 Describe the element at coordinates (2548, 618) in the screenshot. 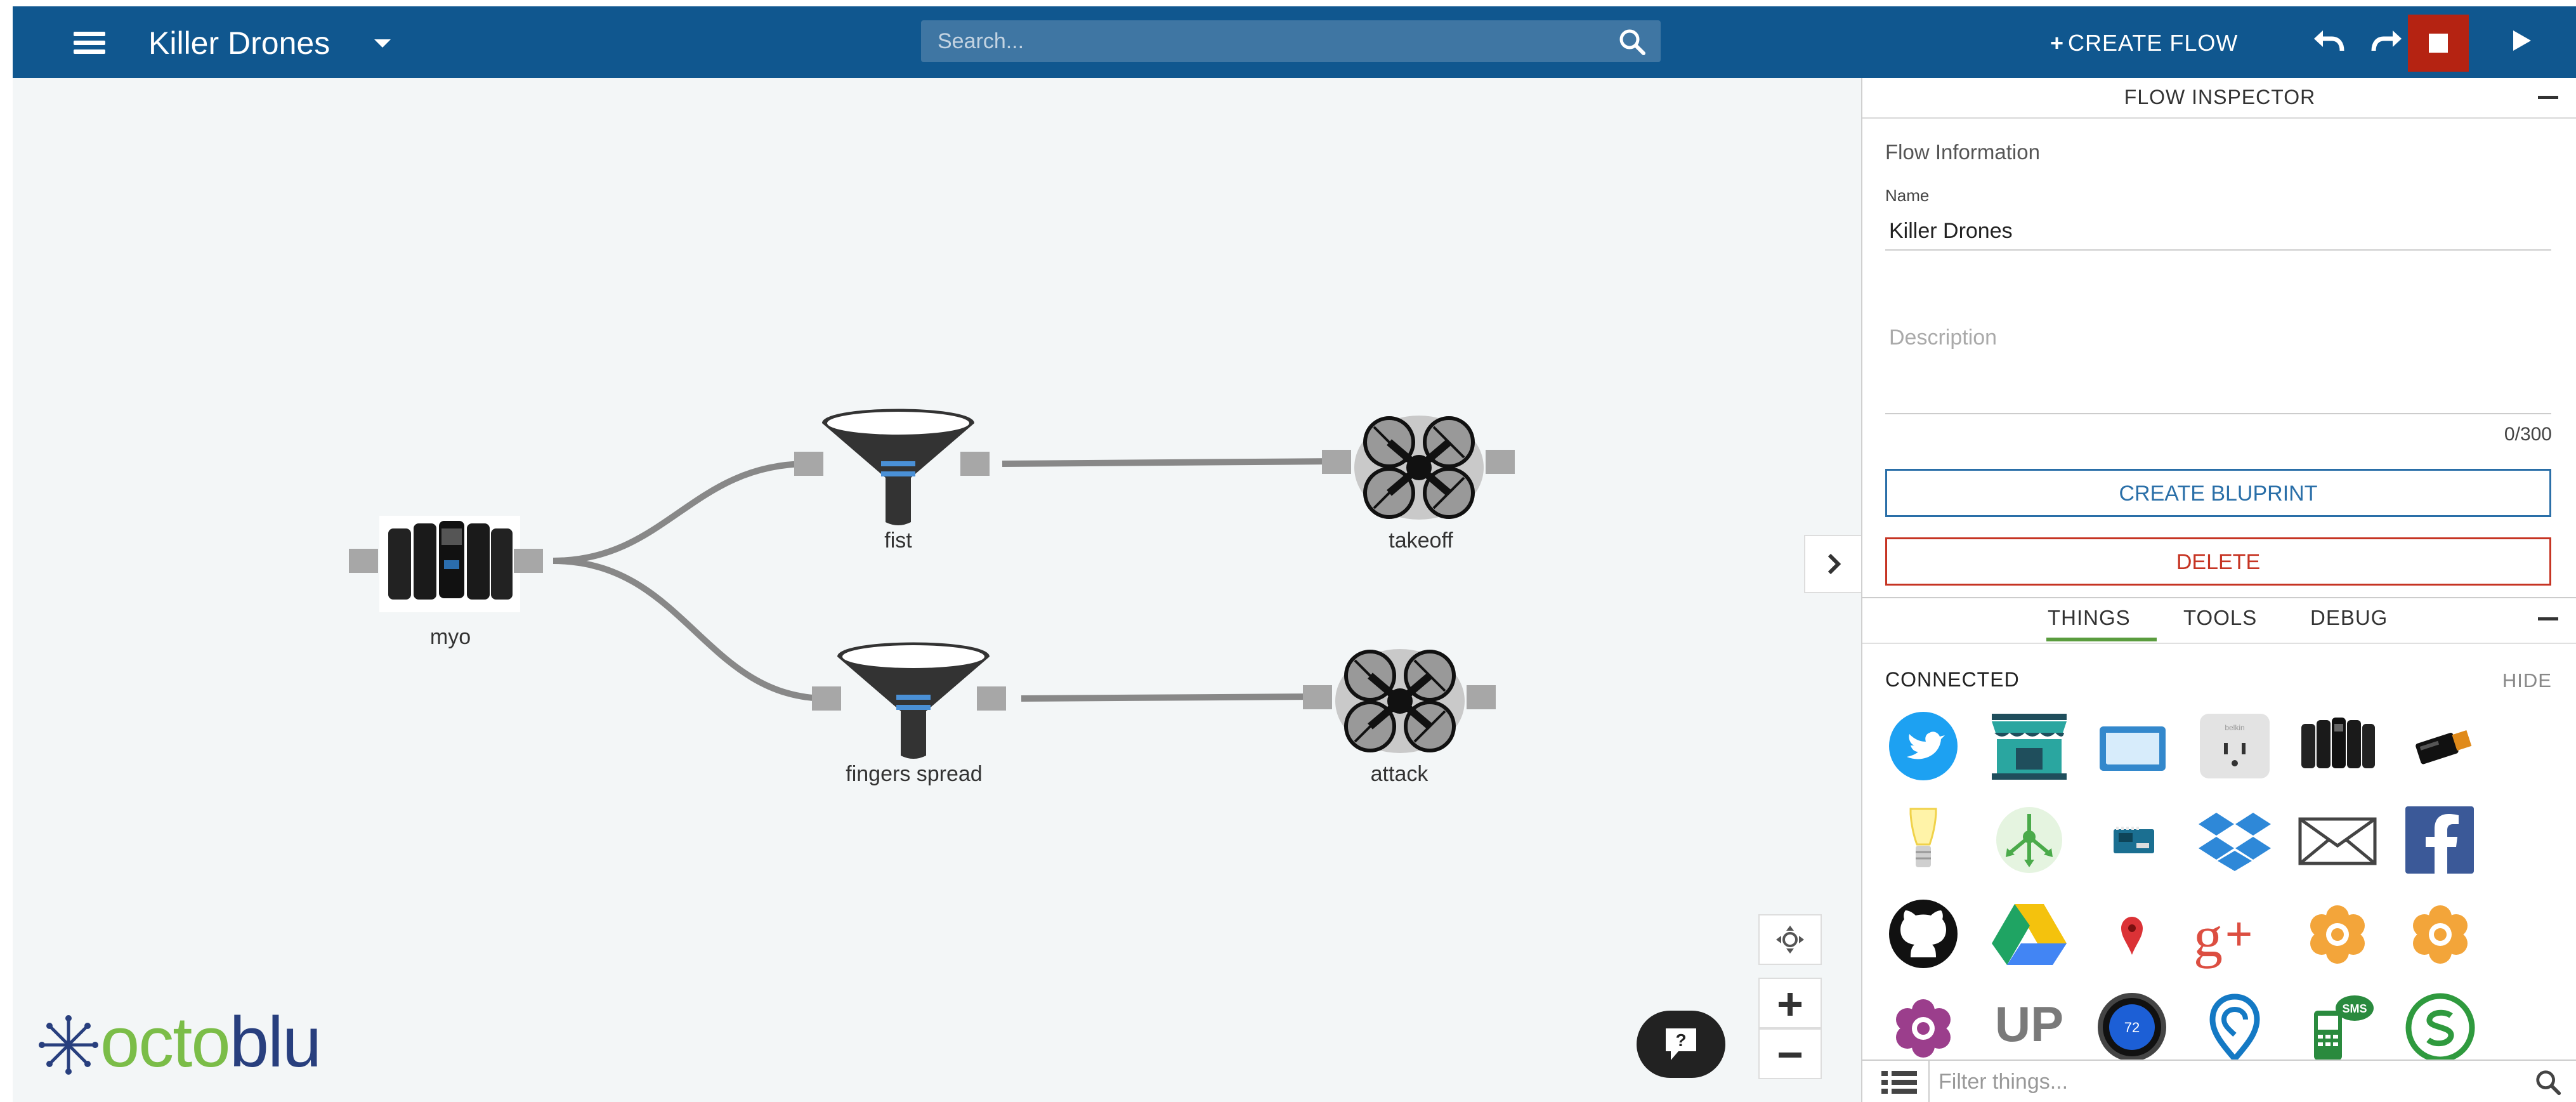

I see `collapse-things-icon` at that location.